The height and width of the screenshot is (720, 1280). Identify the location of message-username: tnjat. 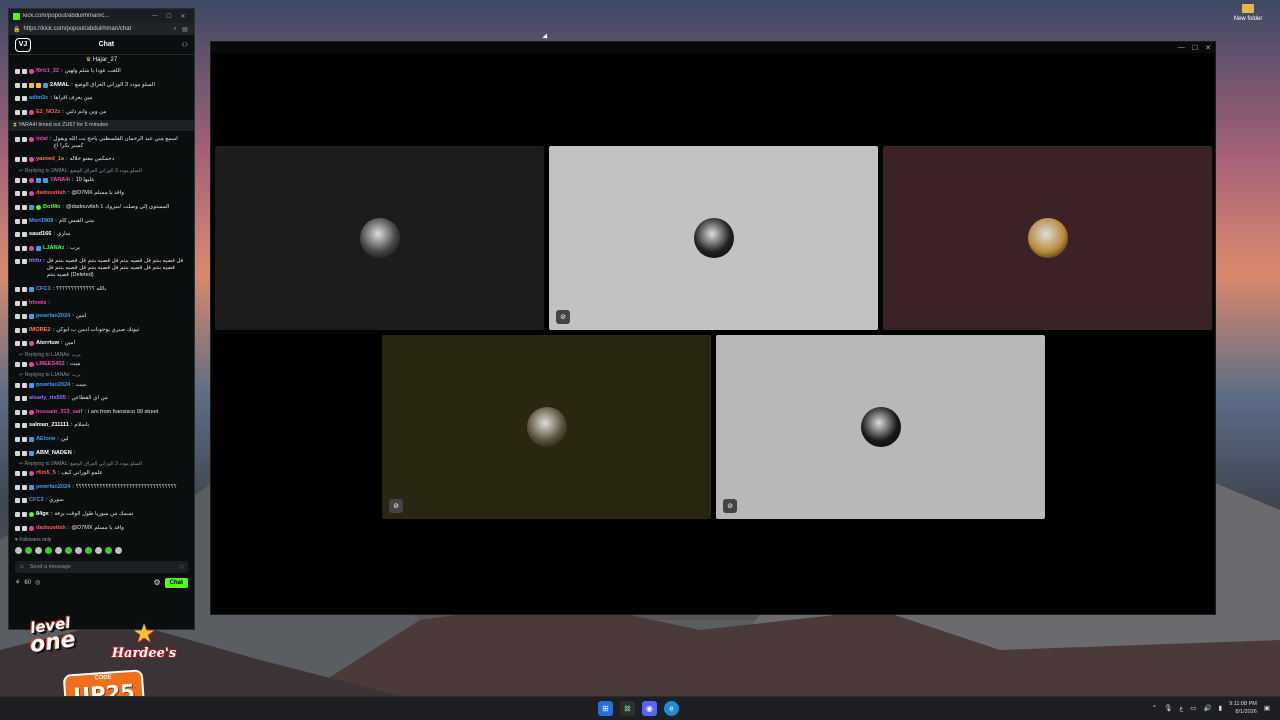
(42, 139).